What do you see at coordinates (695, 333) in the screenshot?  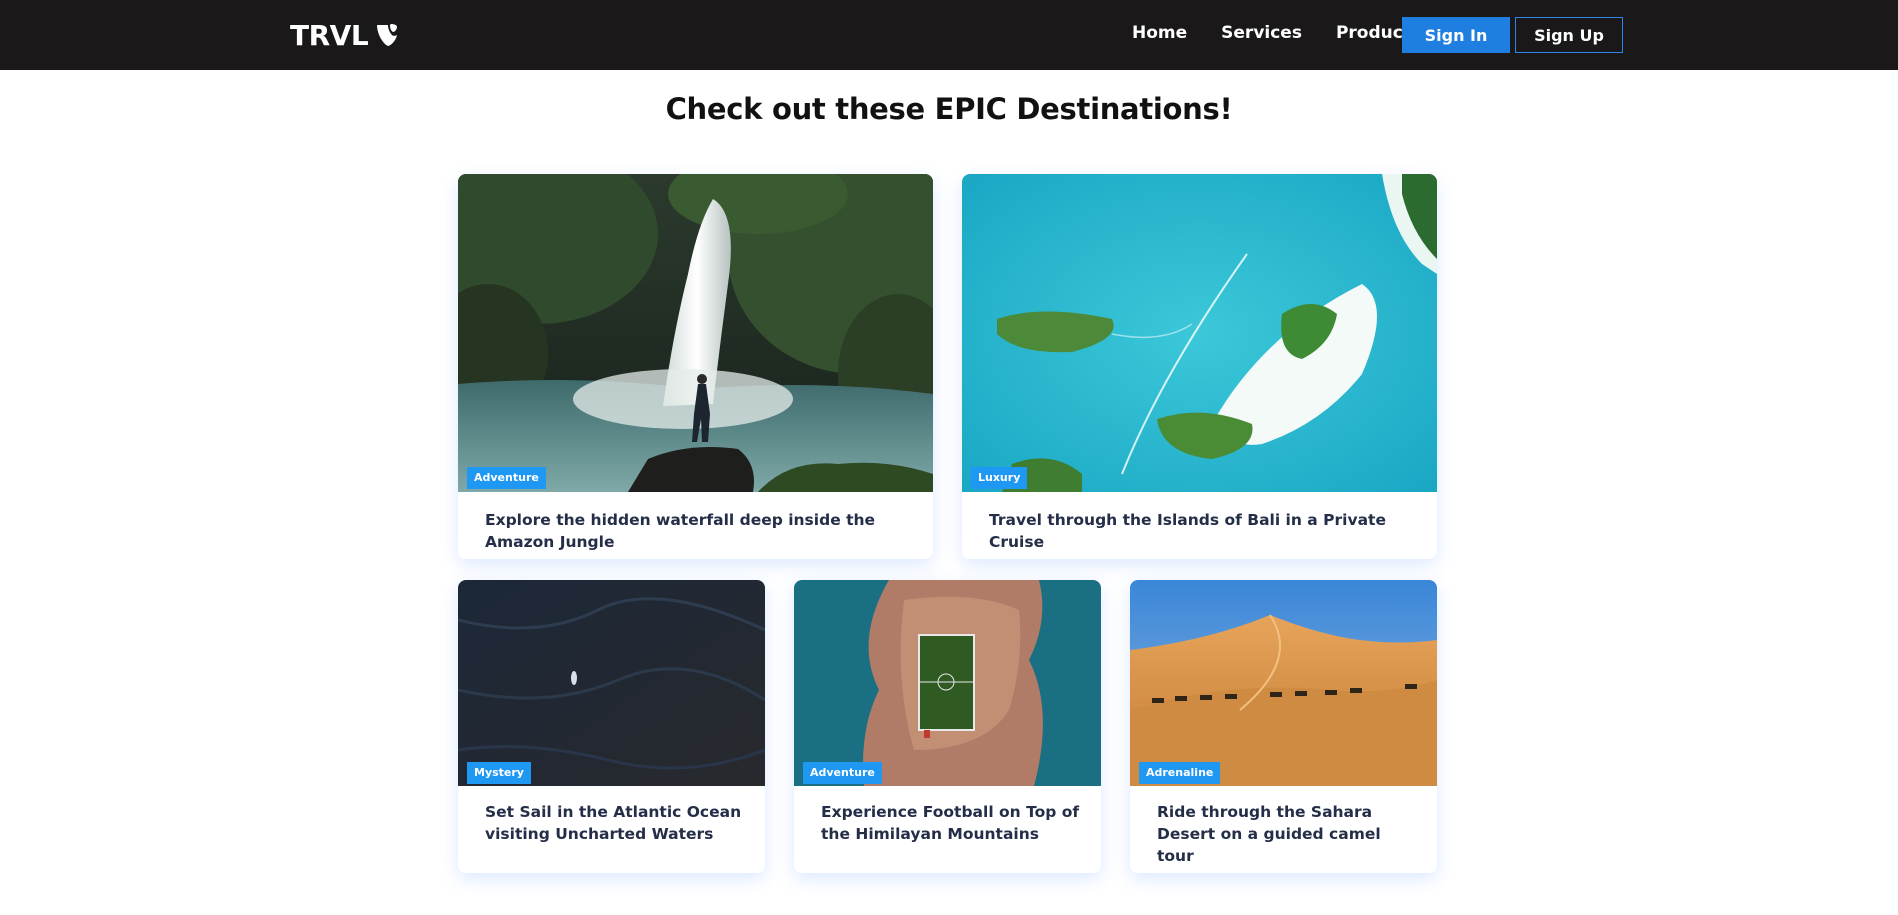 I see `card-image-waterfall` at bounding box center [695, 333].